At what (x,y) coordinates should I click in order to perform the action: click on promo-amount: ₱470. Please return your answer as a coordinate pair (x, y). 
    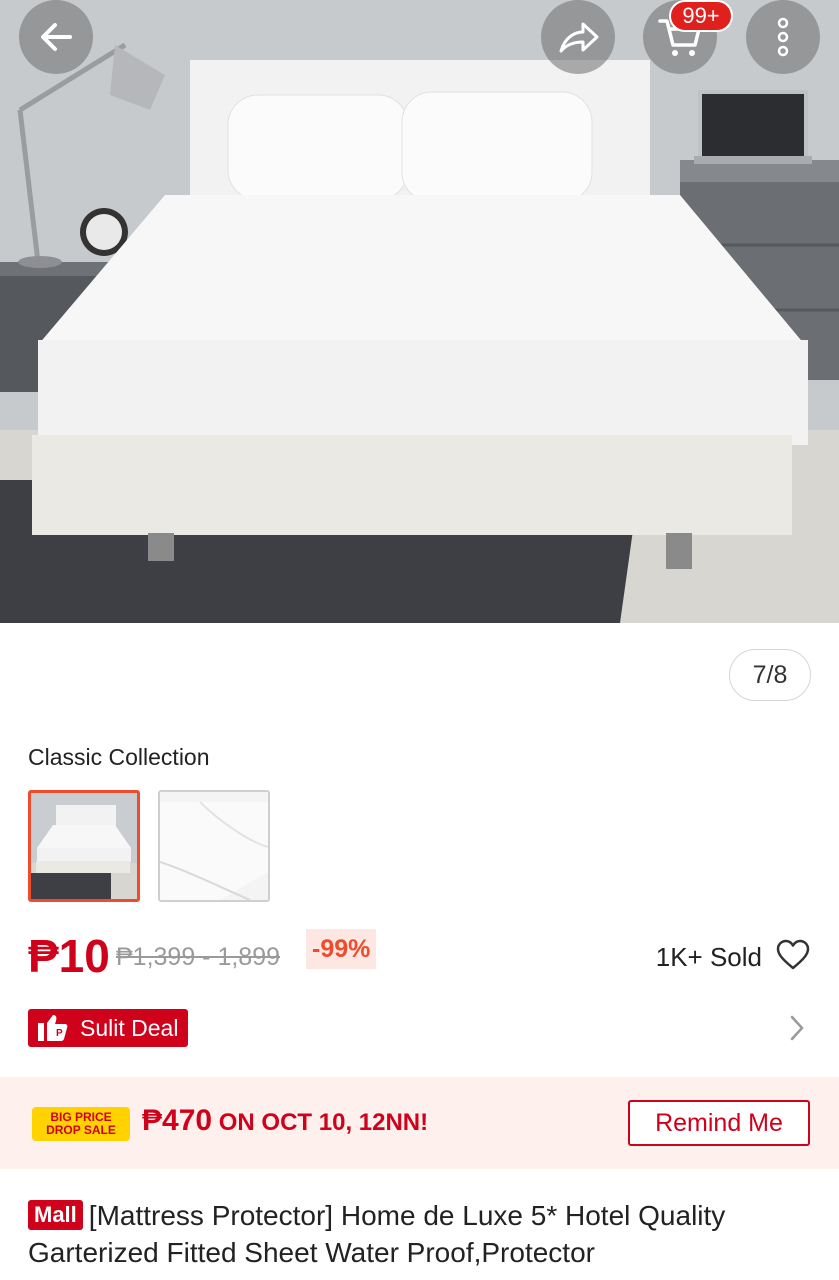
    Looking at the image, I should click on (177, 1120).